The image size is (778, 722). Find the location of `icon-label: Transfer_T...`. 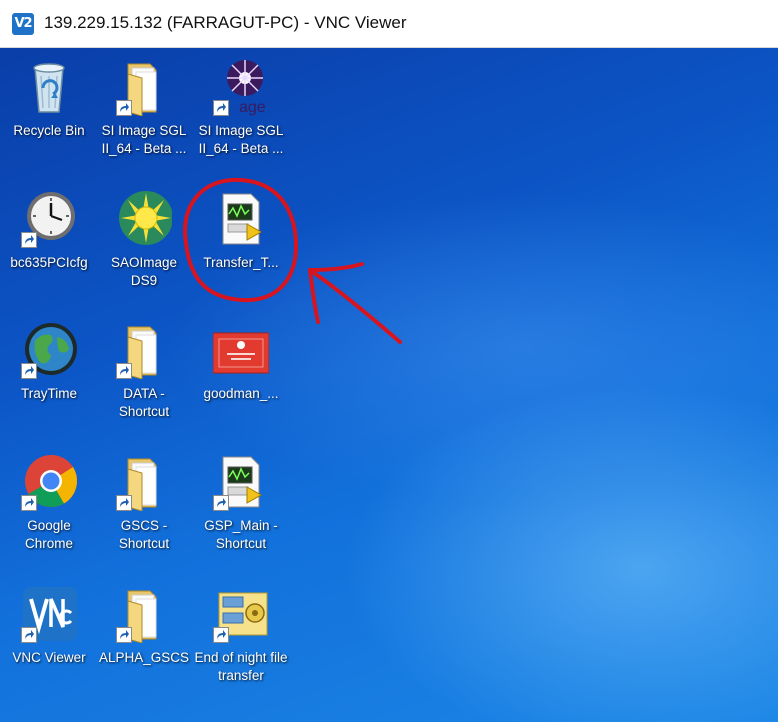

icon-label: Transfer_T... is located at coordinates (241, 262).